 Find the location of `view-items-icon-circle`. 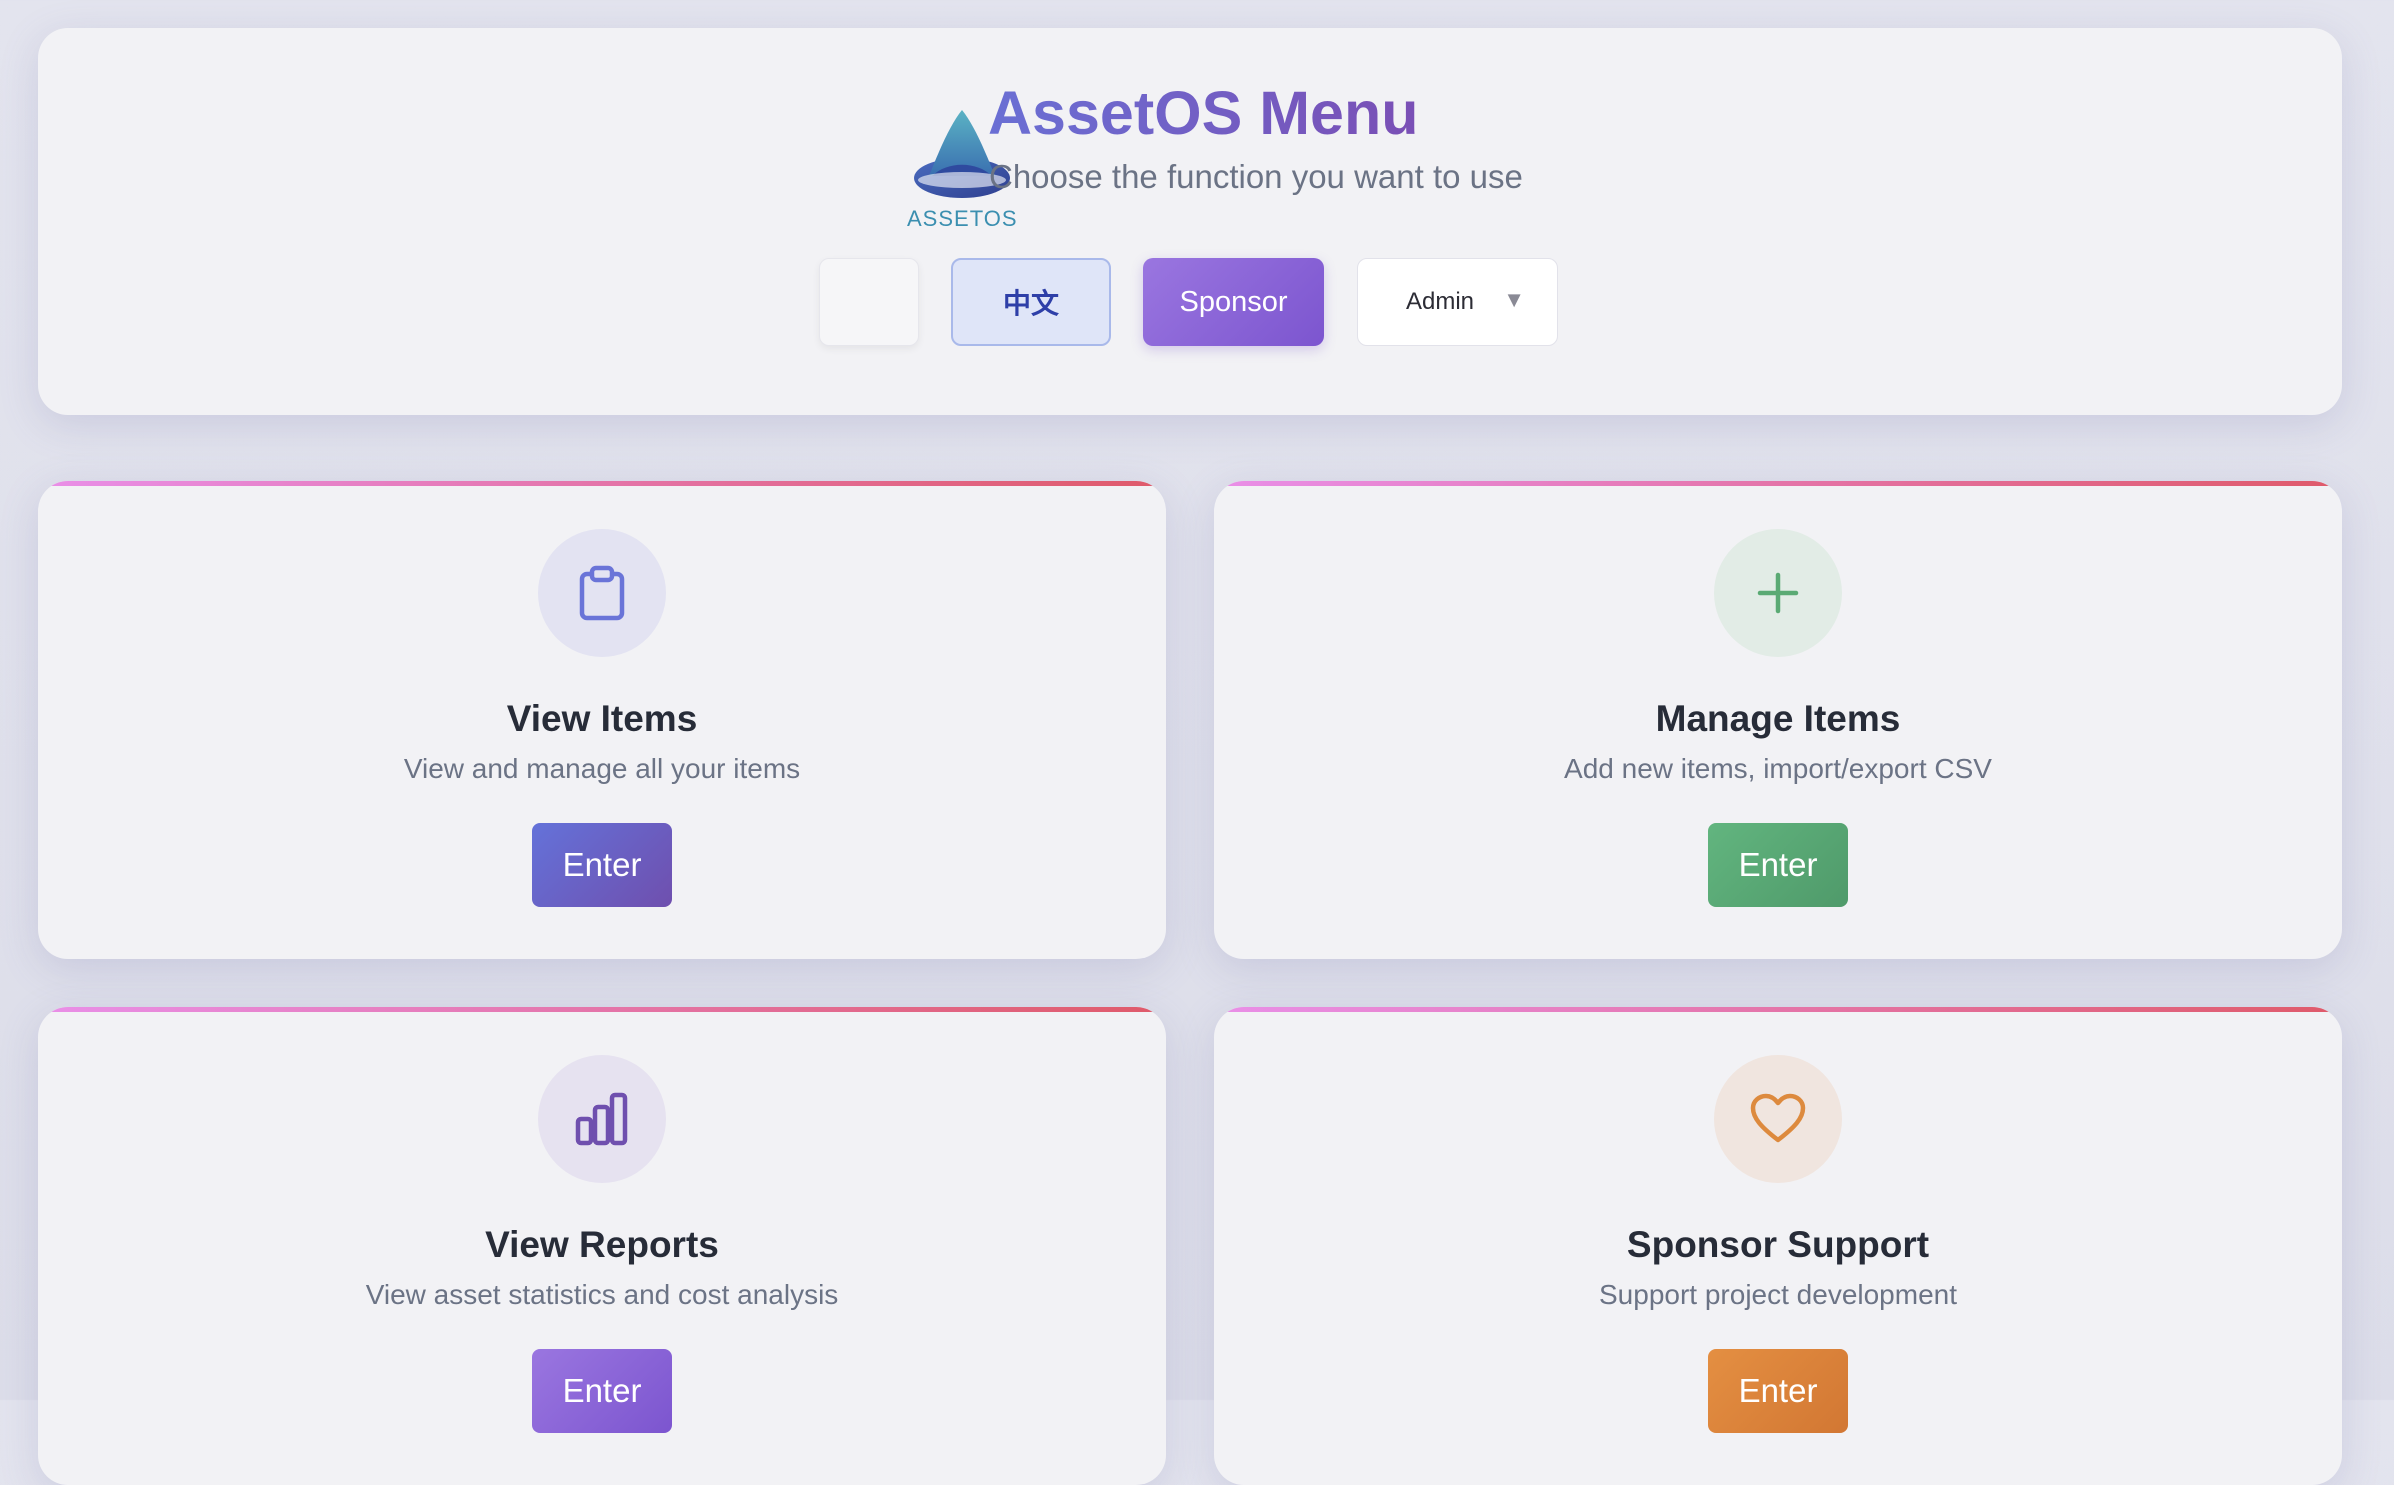

view-items-icon-circle is located at coordinates (602, 593).